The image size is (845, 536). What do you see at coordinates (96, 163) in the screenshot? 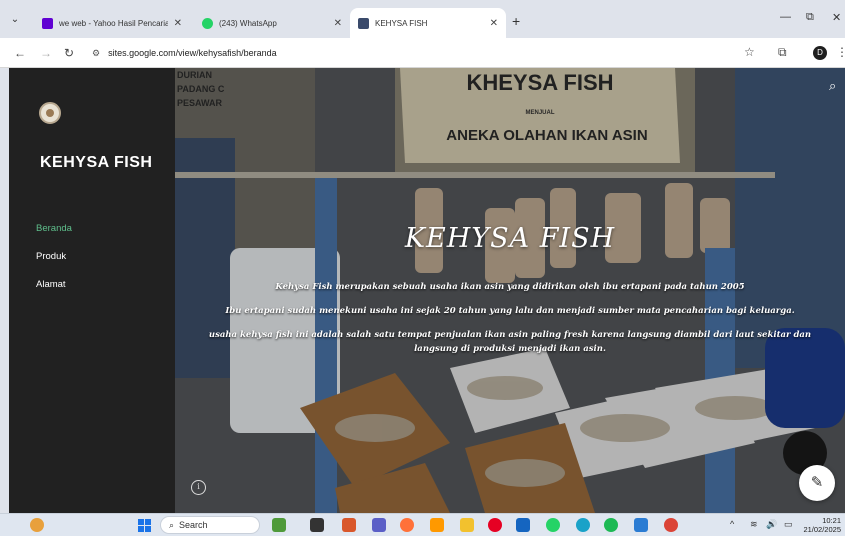
I see `site-title: KEHYSA FISH` at bounding box center [96, 163].